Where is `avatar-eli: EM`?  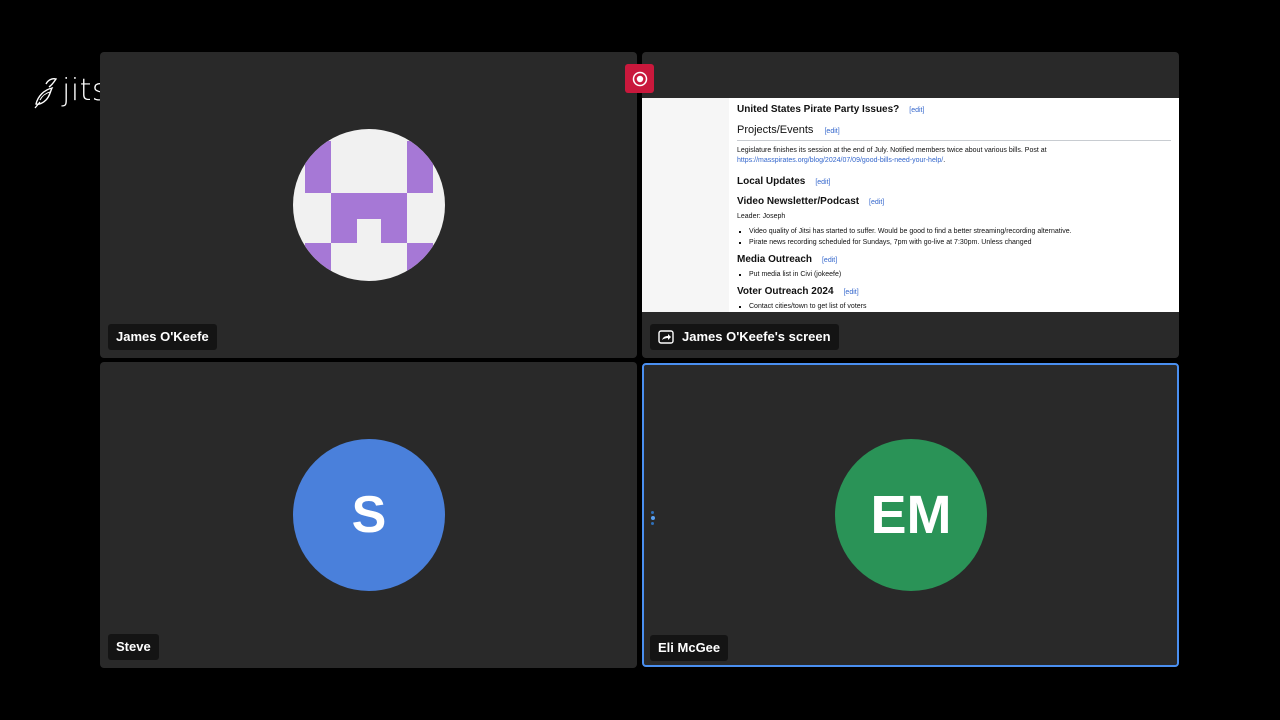 avatar-eli: EM is located at coordinates (911, 515).